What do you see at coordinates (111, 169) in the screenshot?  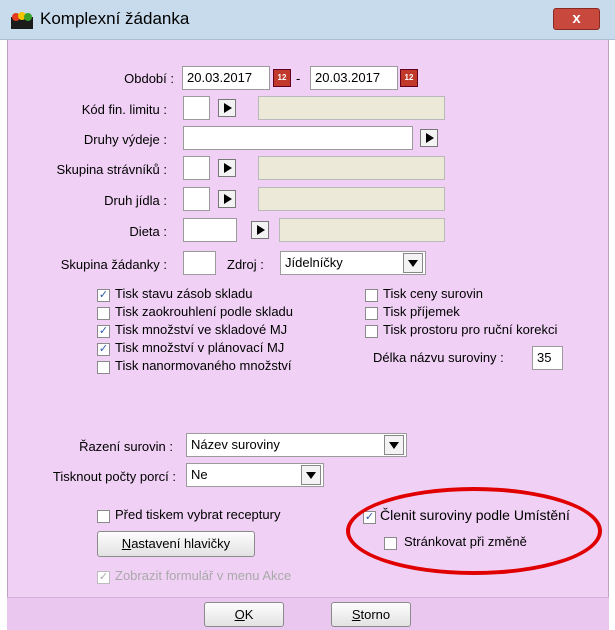 I see `skupina-stravniku-label: Skupina strávníků :` at bounding box center [111, 169].